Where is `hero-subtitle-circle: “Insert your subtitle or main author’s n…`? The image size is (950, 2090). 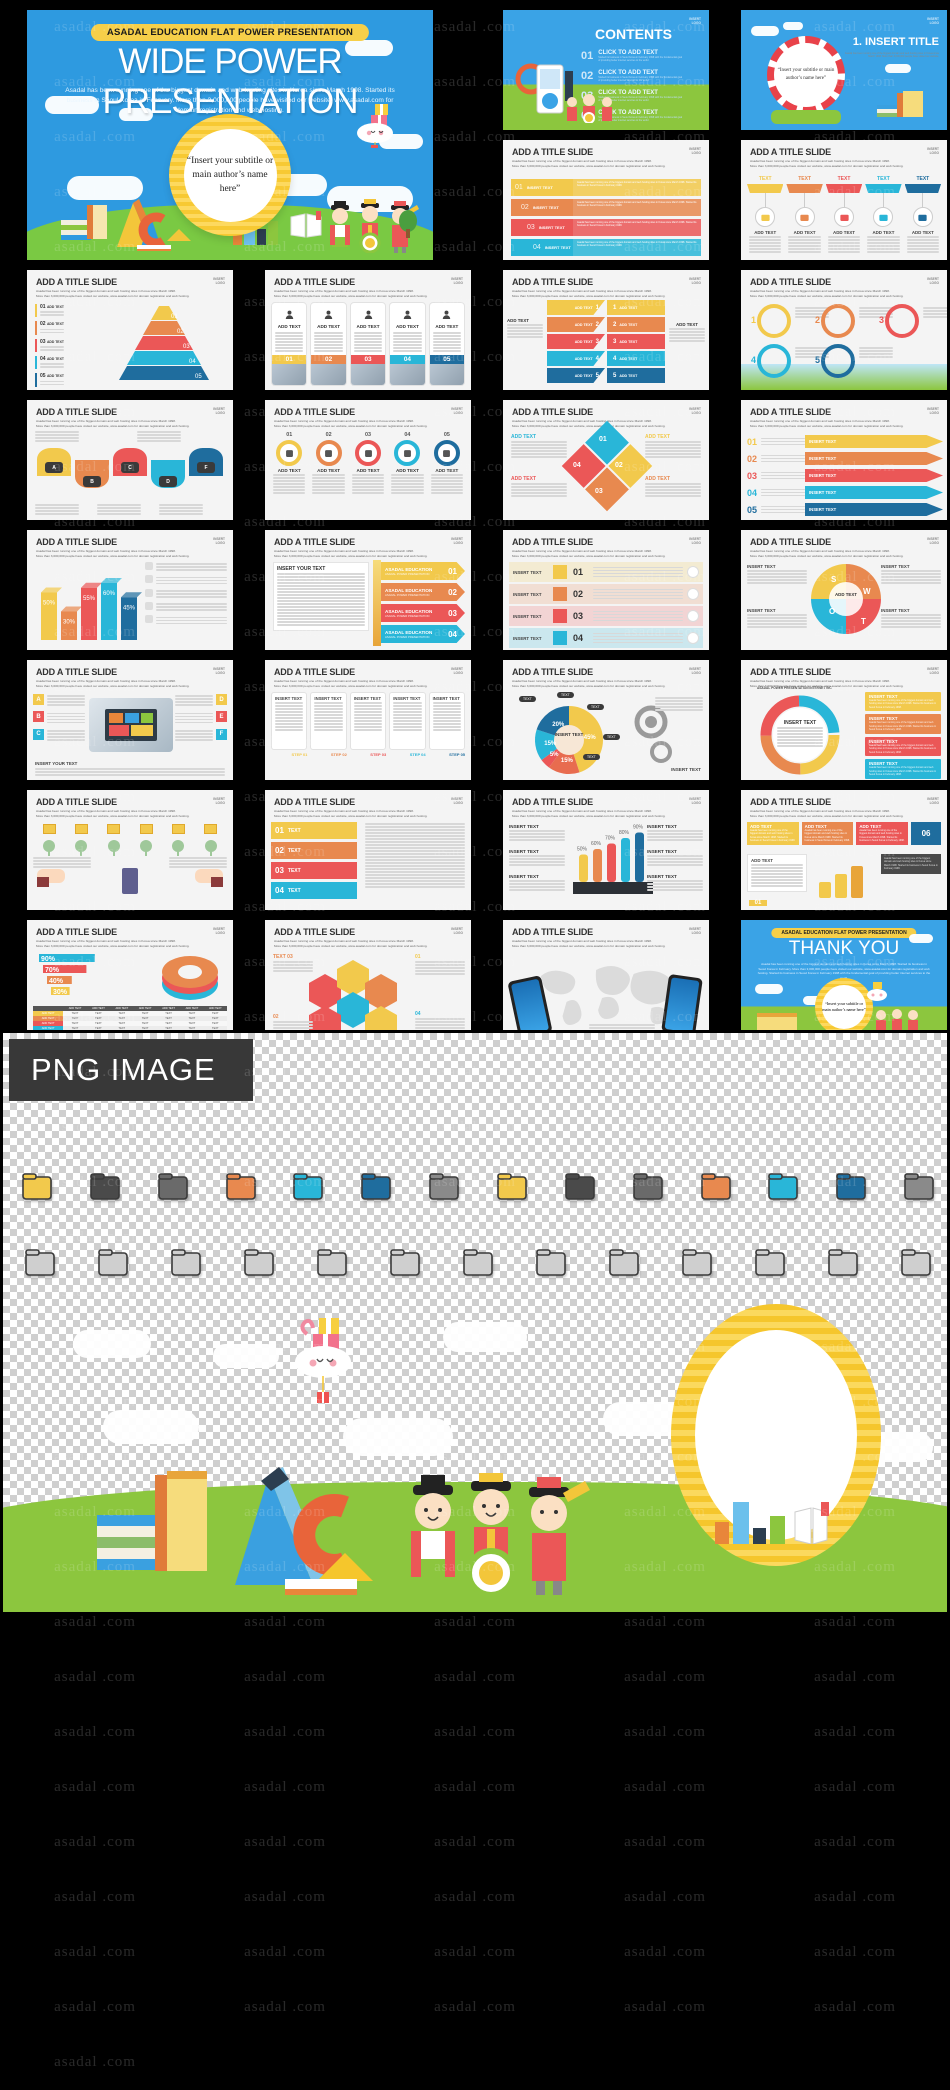 hero-subtitle-circle: “Insert your subtitle or main author’s n… is located at coordinates (230, 175).